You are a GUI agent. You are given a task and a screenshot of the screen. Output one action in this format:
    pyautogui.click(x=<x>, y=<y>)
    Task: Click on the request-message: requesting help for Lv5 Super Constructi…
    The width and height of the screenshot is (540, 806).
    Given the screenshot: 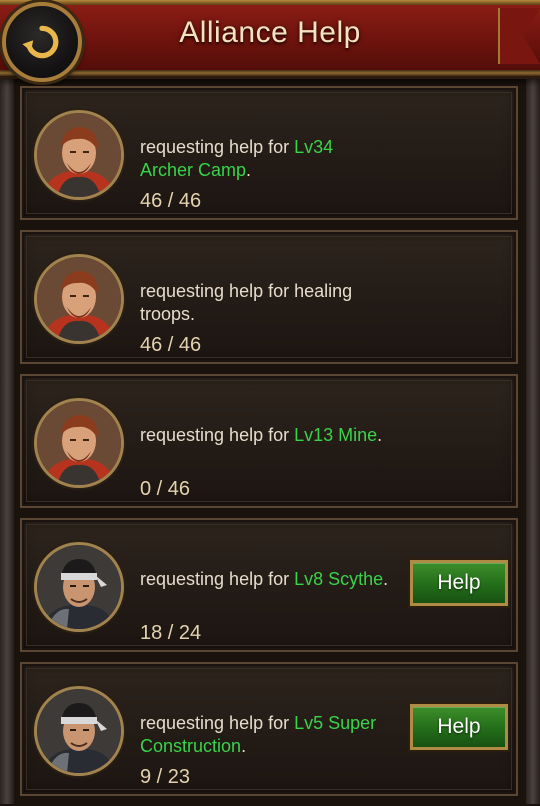 What is the action you would take?
    pyautogui.click(x=265, y=735)
    